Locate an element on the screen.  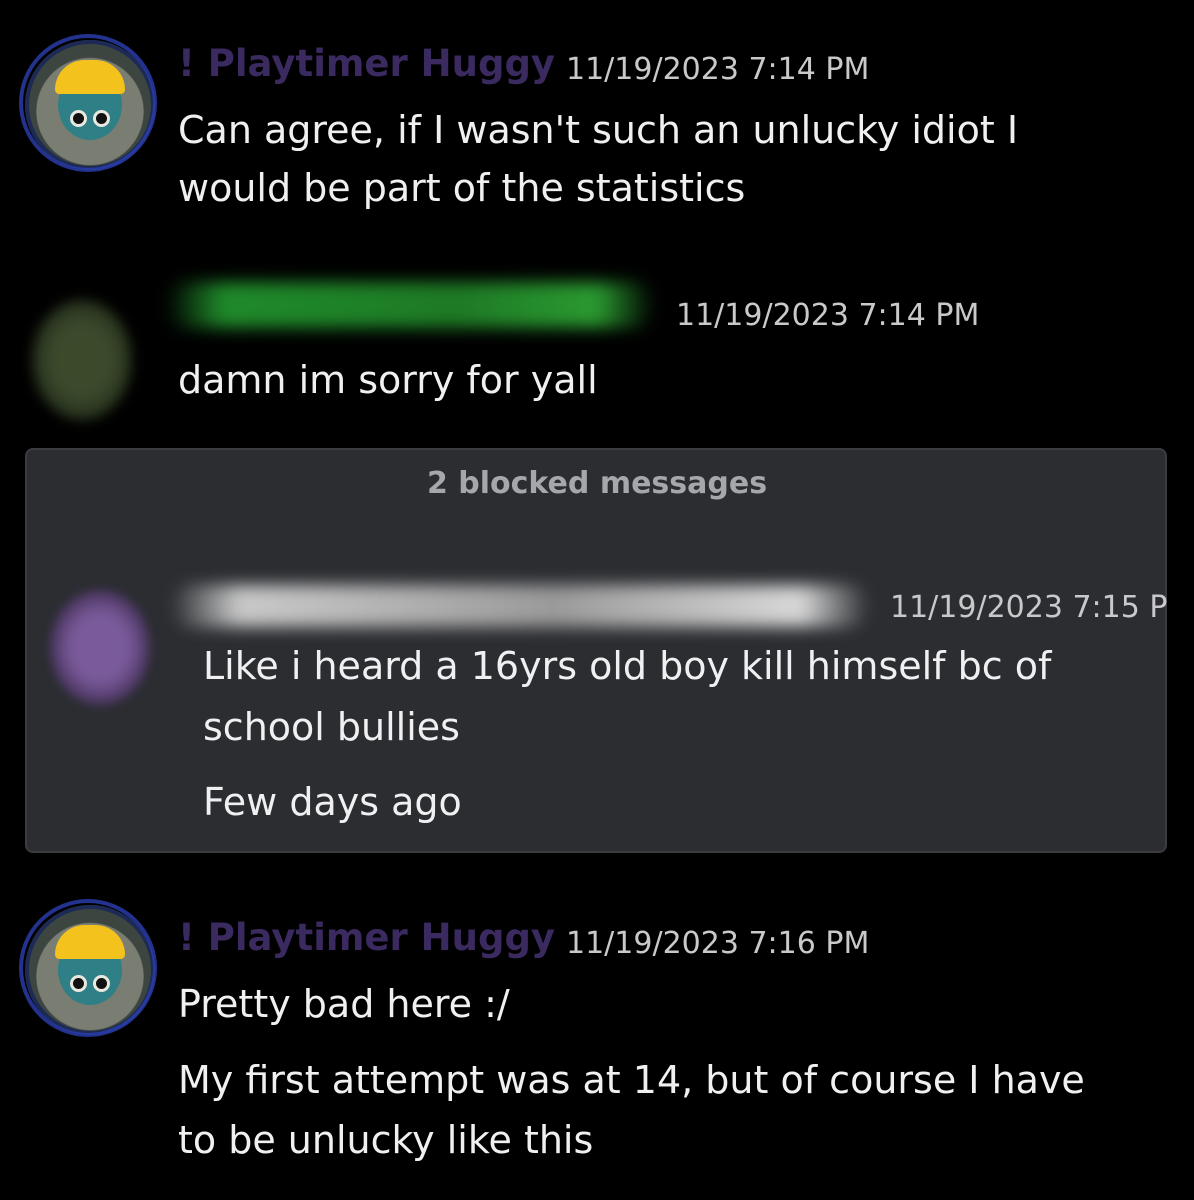
message-text-line: Few days ago is located at coordinates (332, 802).